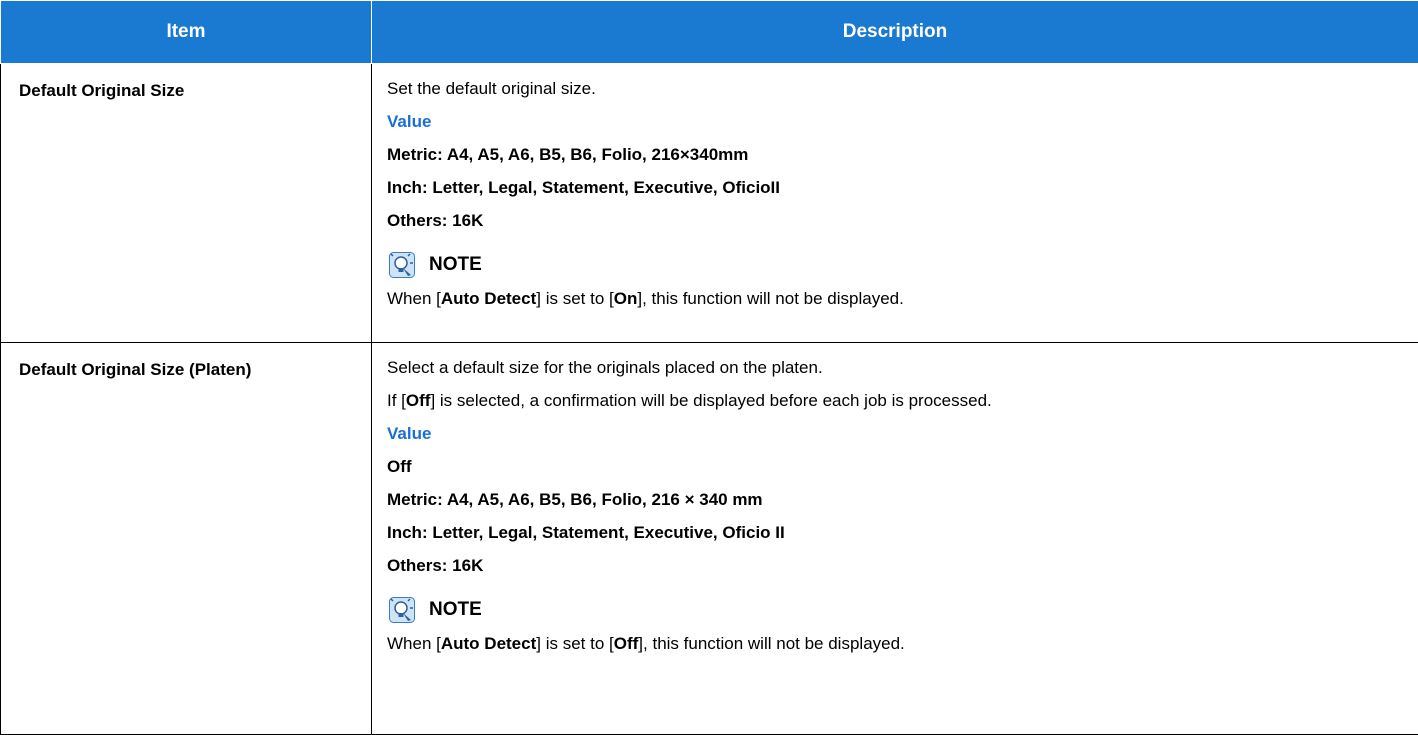 Image resolution: width=1418 pixels, height=735 pixels. Describe the element at coordinates (895, 32) in the screenshot. I see `column-header-description: Description` at that location.